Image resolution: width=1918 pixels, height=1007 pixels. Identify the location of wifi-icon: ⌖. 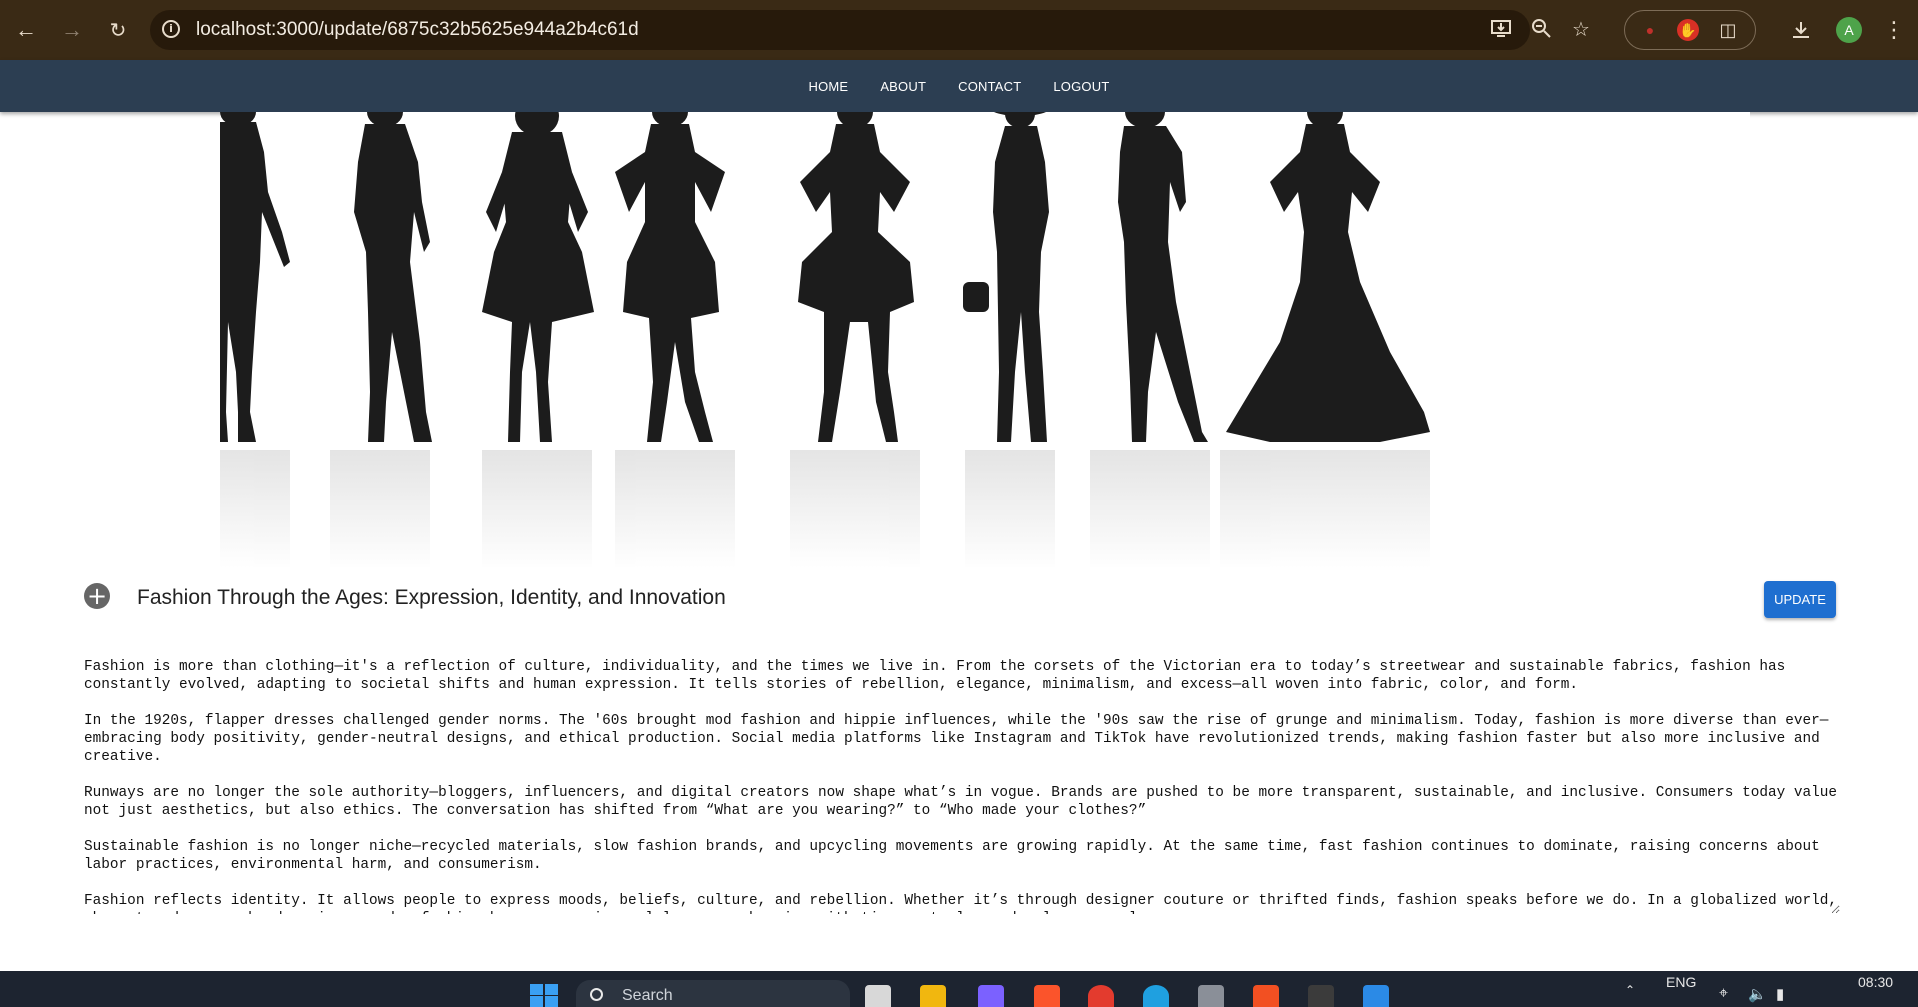
(1723, 994).